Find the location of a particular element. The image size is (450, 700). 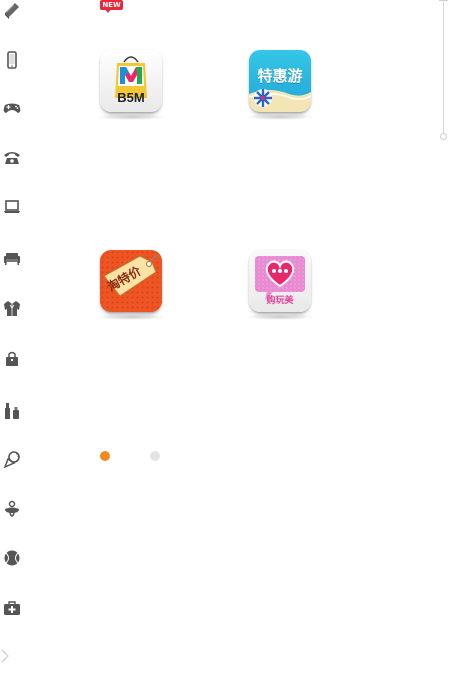

app-label-b5m: B5M is located at coordinates (131, 97).